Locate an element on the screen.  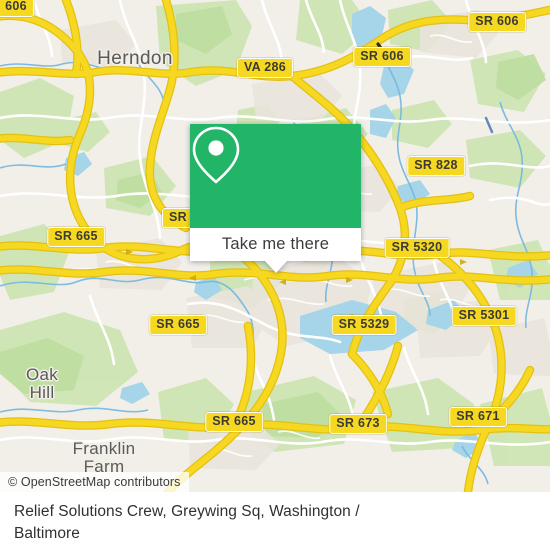
location-pin-icon is located at coordinates (216, 155).